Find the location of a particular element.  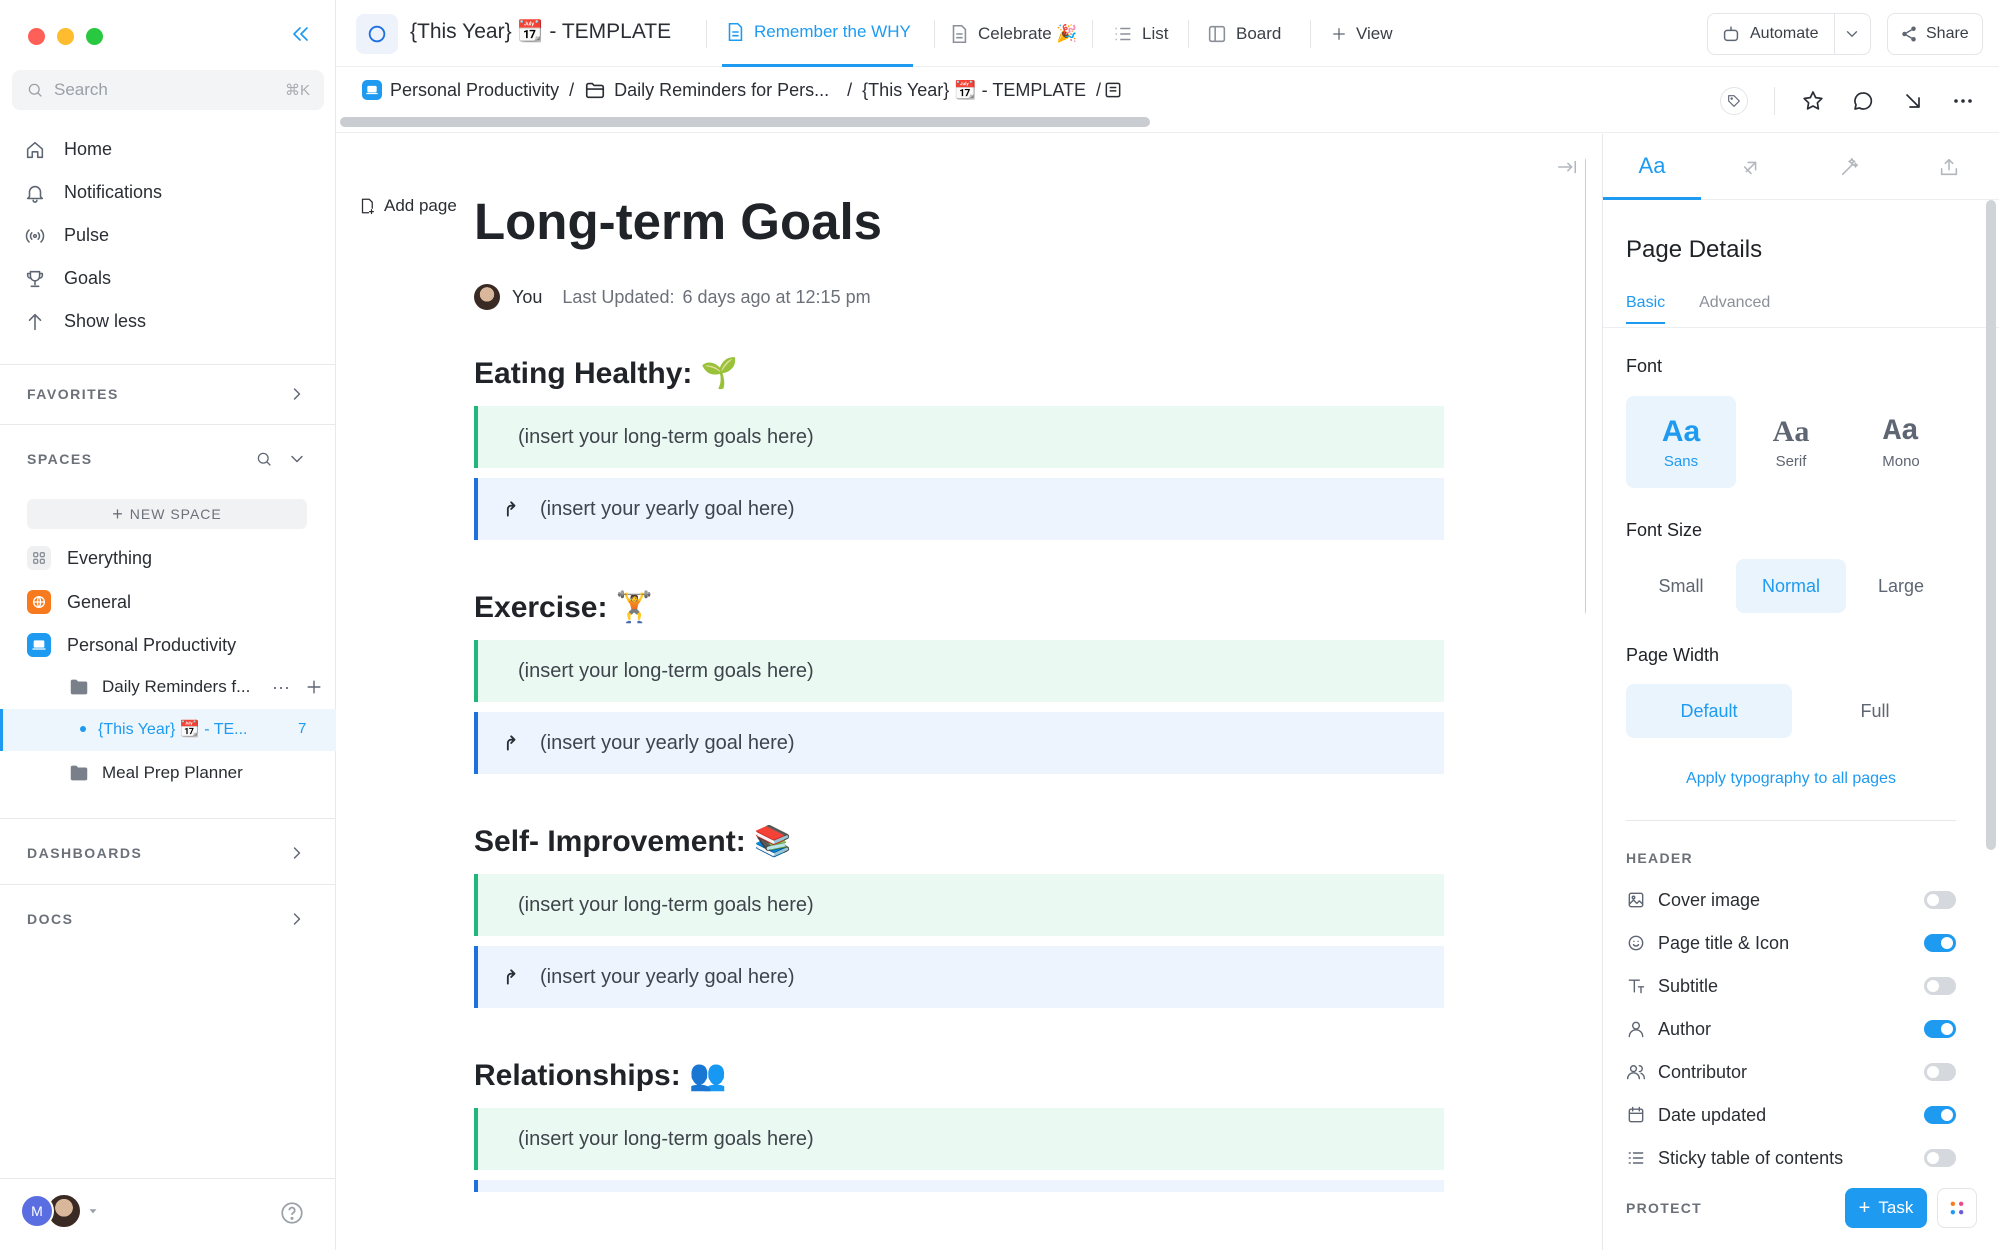

space-general: General is located at coordinates (79, 602).